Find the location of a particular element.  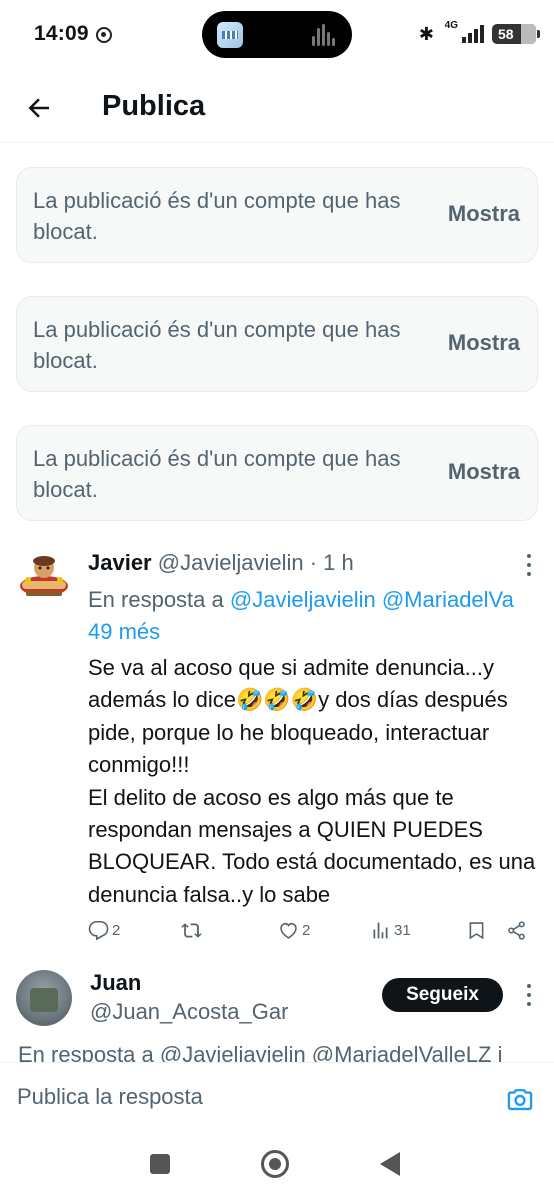

views-icon is located at coordinates (380, 930).